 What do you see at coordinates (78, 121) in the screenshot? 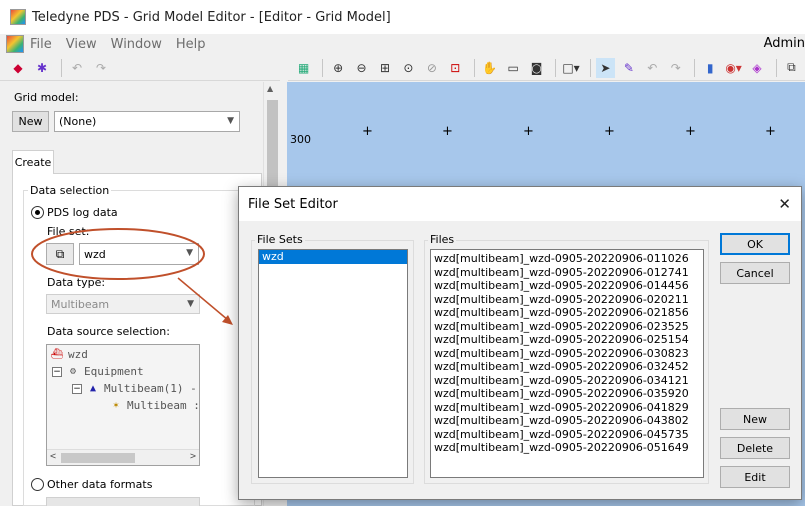
I see `grid-model-value: (None)` at bounding box center [78, 121].